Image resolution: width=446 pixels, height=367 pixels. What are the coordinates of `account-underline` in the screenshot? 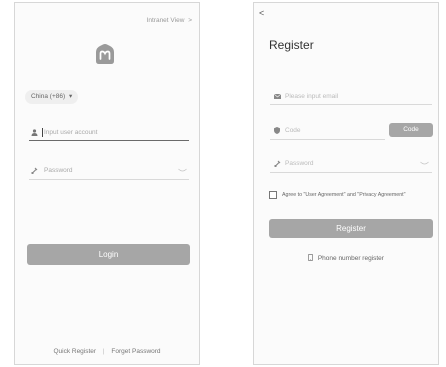 It's located at (109, 140).